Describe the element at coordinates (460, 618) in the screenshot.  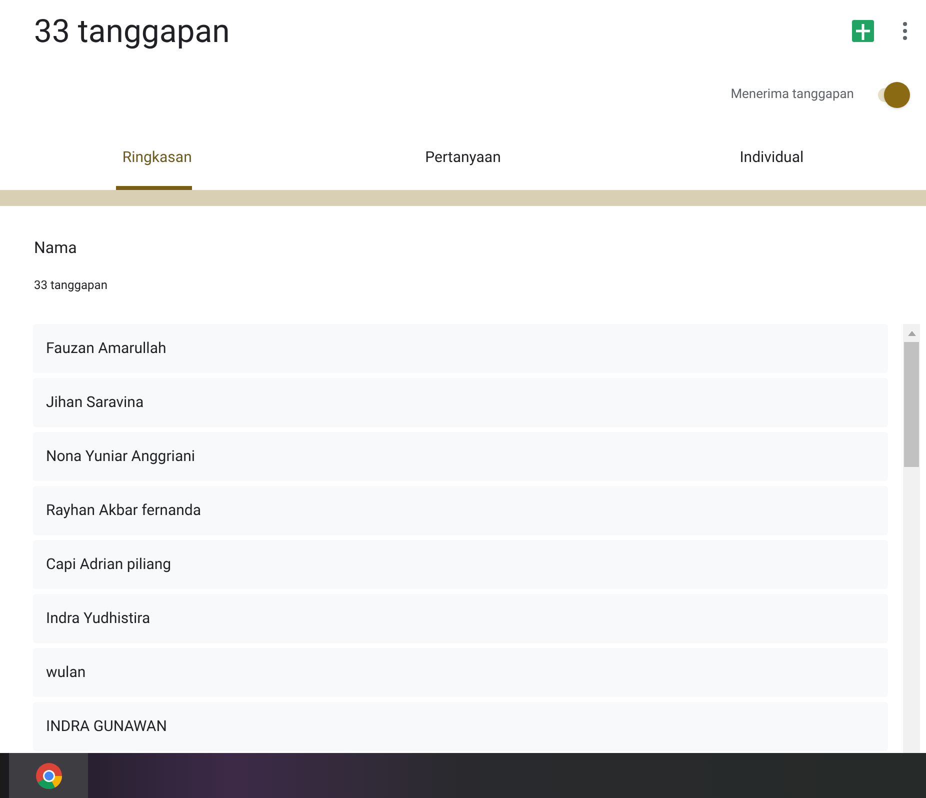
I see `answer-row: Indra Yudhistira` at that location.